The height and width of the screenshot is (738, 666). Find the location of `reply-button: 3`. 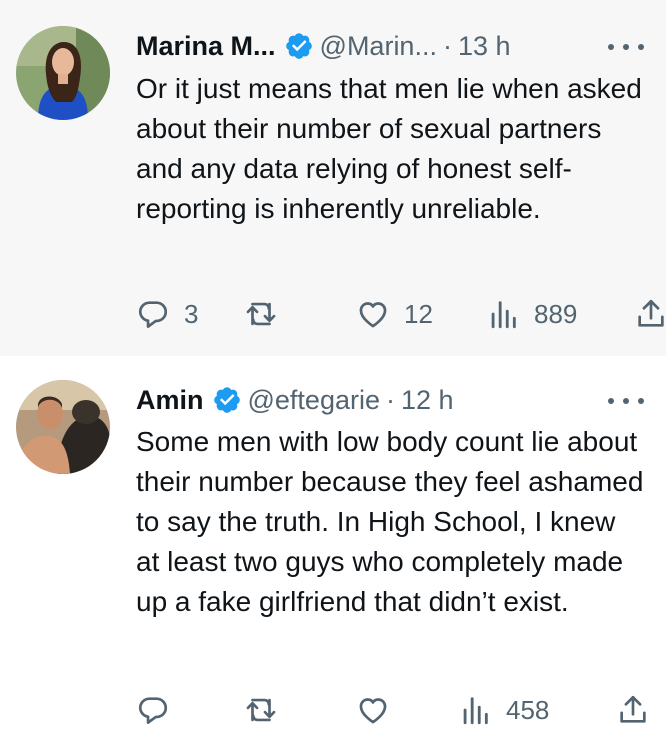

reply-button: 3 is located at coordinates (167, 314).